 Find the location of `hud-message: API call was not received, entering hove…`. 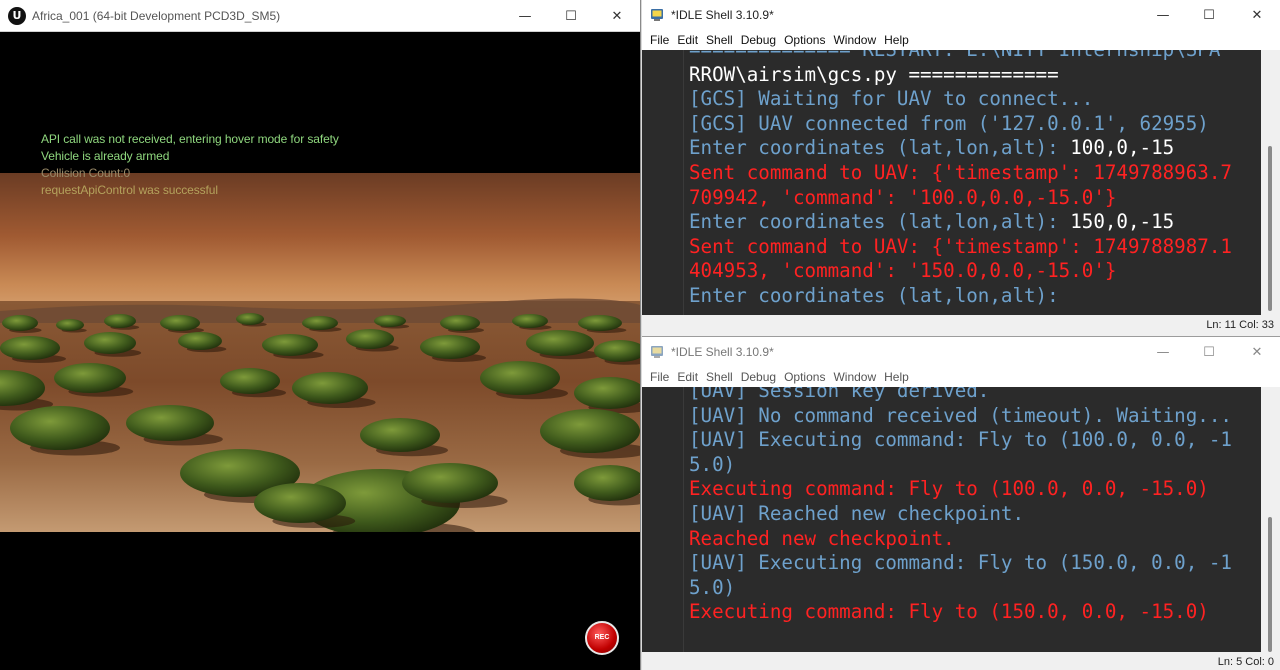

hud-message: API call was not received, entering hove… is located at coordinates (190, 139).